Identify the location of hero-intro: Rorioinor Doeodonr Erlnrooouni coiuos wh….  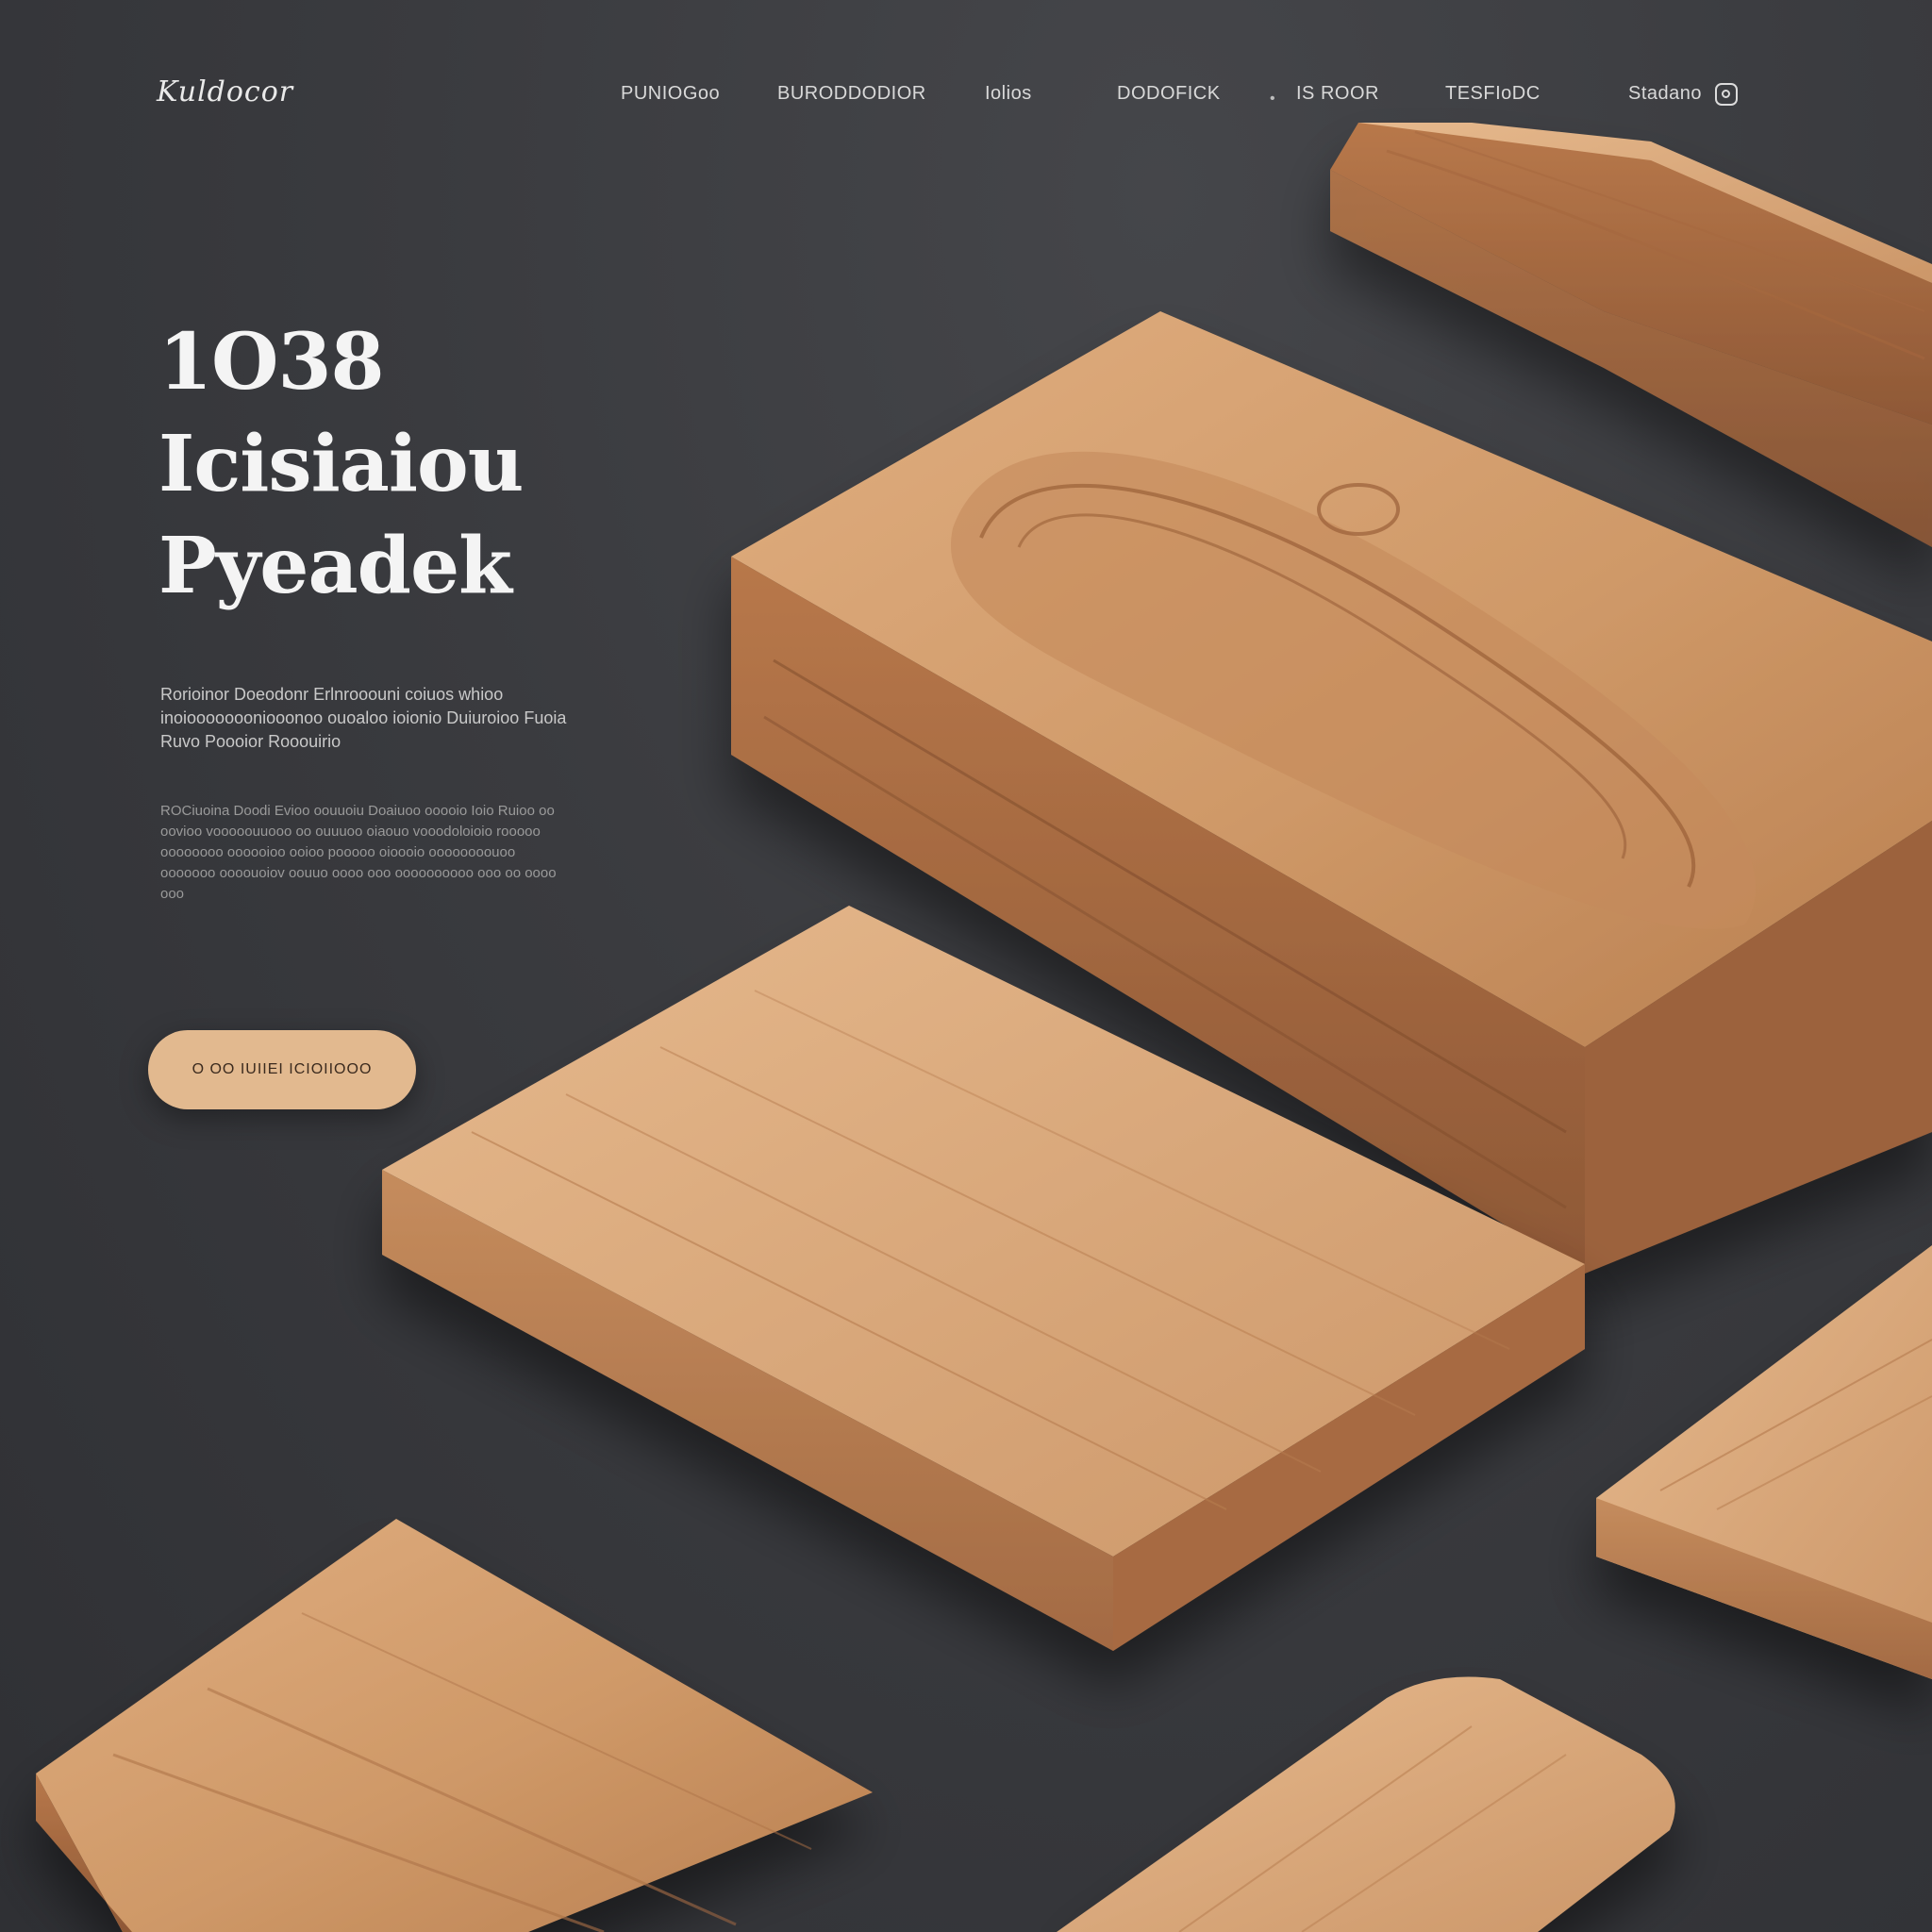
(364, 718).